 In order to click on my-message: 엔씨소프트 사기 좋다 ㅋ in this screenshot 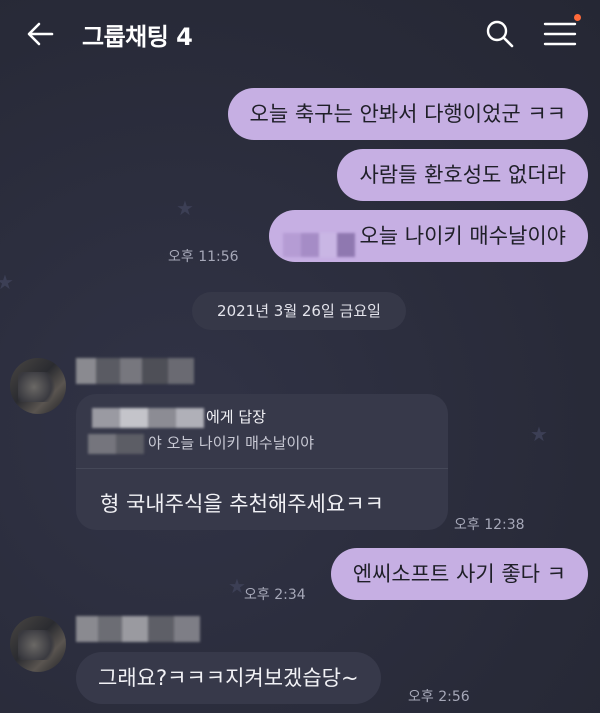, I will do `click(459, 574)`.